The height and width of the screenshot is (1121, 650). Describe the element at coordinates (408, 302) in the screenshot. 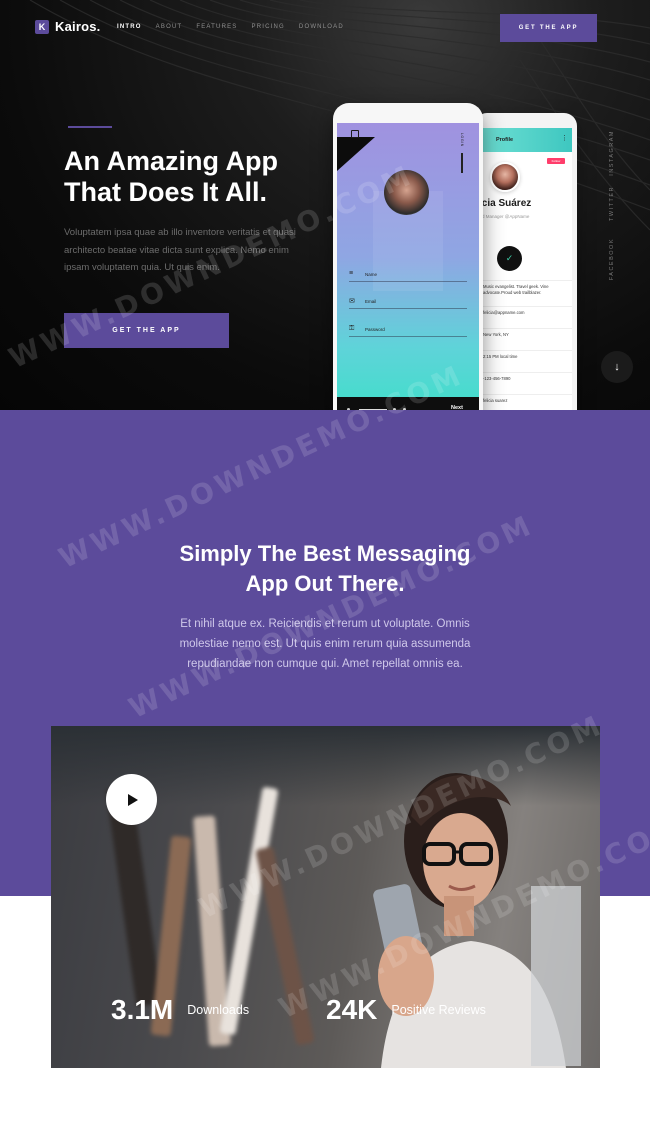

I see `email-field: ✉ Email` at that location.